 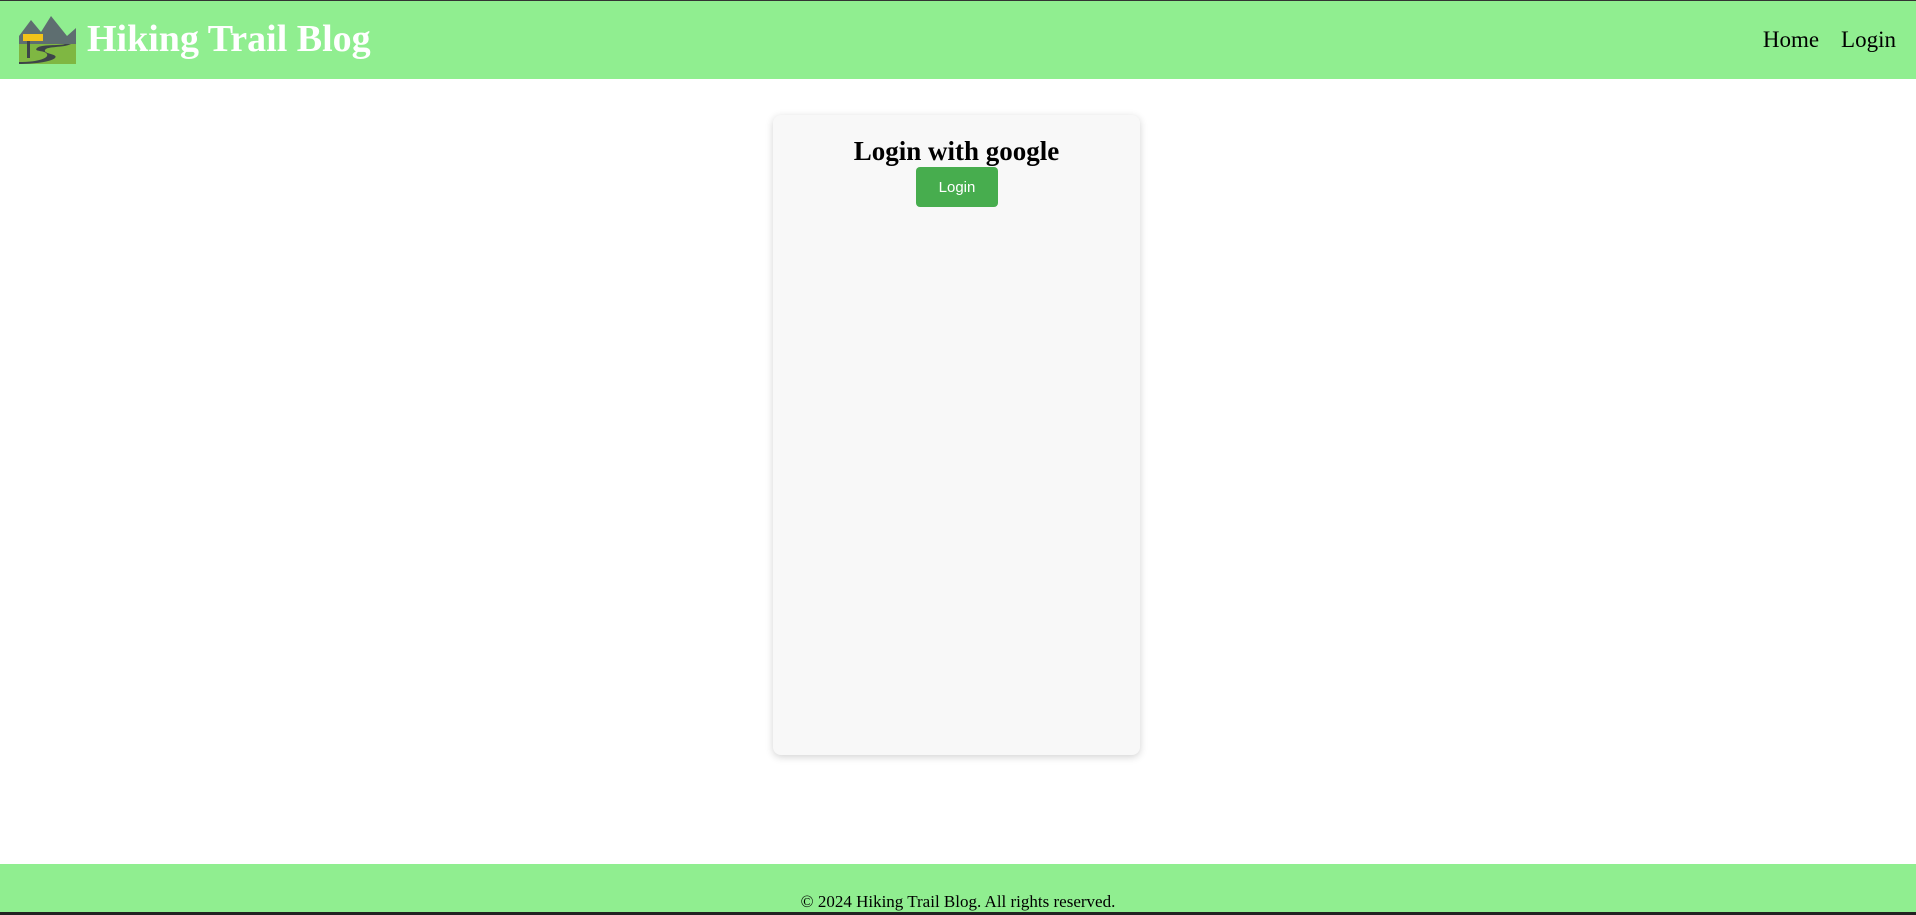 I want to click on login-heading: Login with google, so click(x=956, y=151).